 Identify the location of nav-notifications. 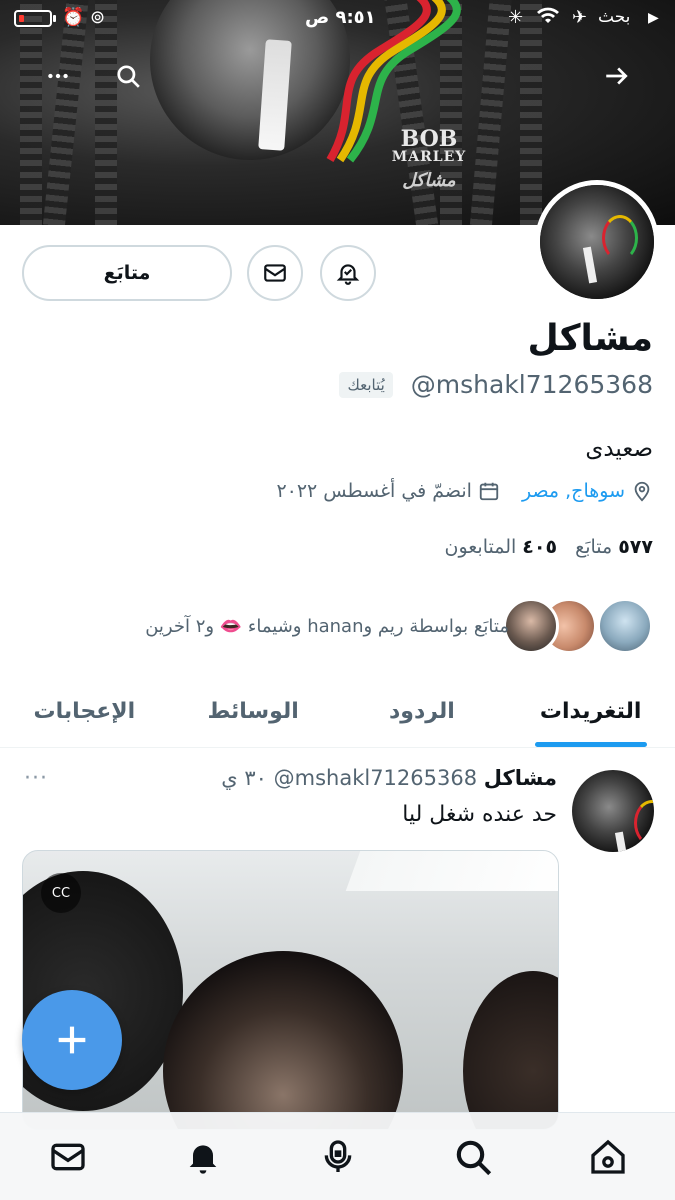
(203, 1157).